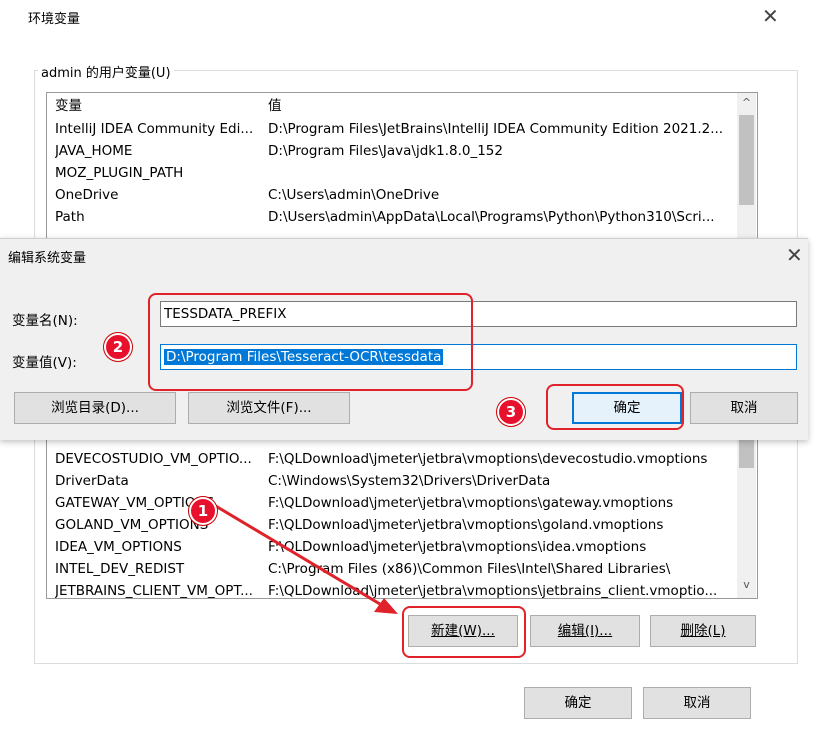  Describe the element at coordinates (299, 556) in the screenshot. I see `arrow-line` at that location.